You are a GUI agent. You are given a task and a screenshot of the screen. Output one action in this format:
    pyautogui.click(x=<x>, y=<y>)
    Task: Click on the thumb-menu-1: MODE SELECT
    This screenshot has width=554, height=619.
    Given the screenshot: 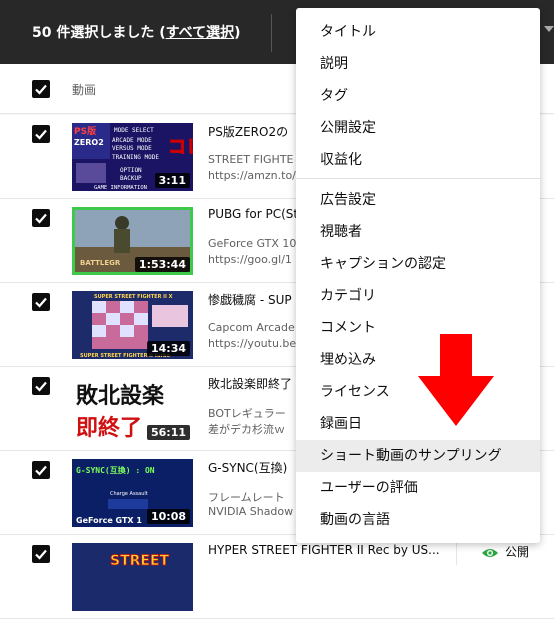 What is the action you would take?
    pyautogui.click(x=134, y=130)
    